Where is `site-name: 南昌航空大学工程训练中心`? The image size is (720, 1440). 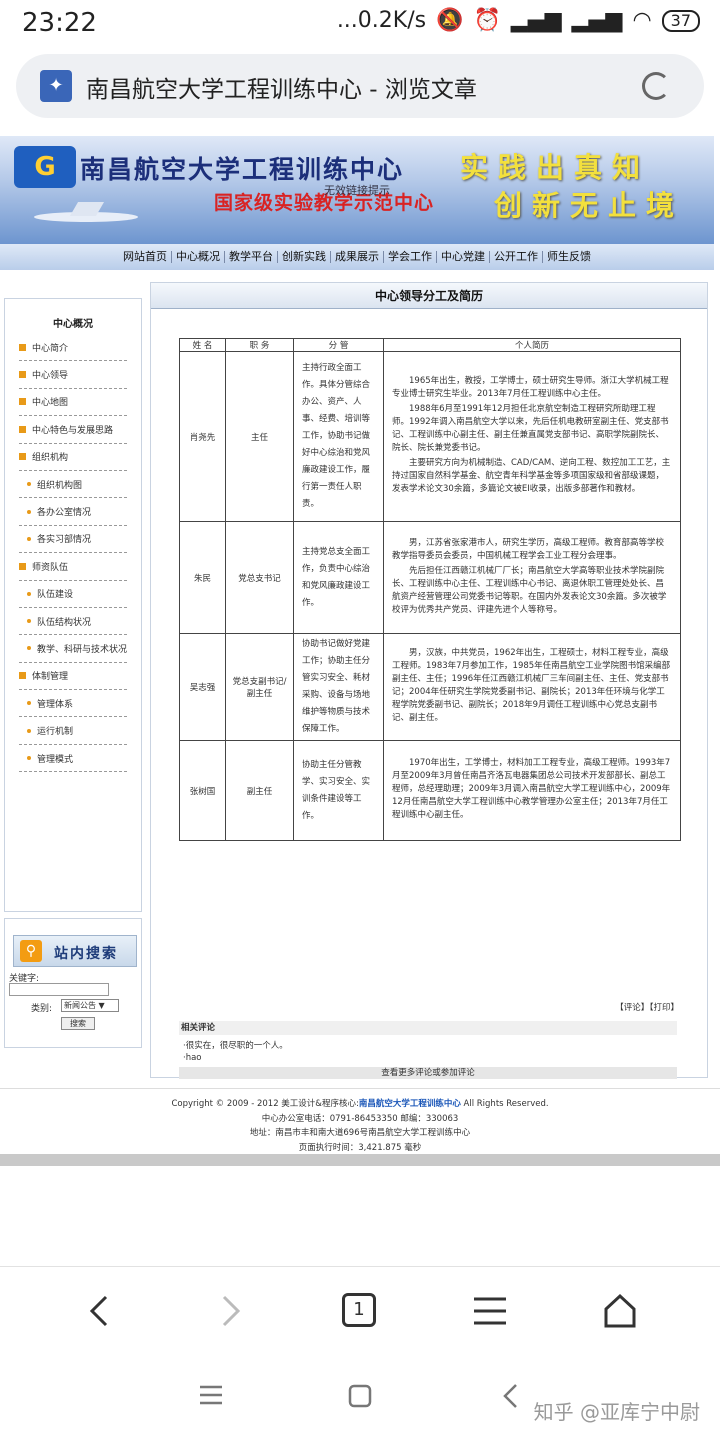
site-name: 南昌航空大学工程训练中心 is located at coordinates (242, 169).